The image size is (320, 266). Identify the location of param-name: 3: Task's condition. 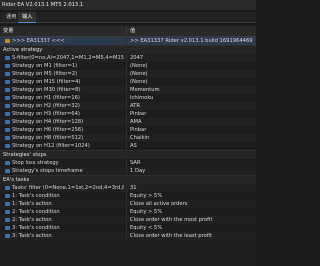
(36, 228).